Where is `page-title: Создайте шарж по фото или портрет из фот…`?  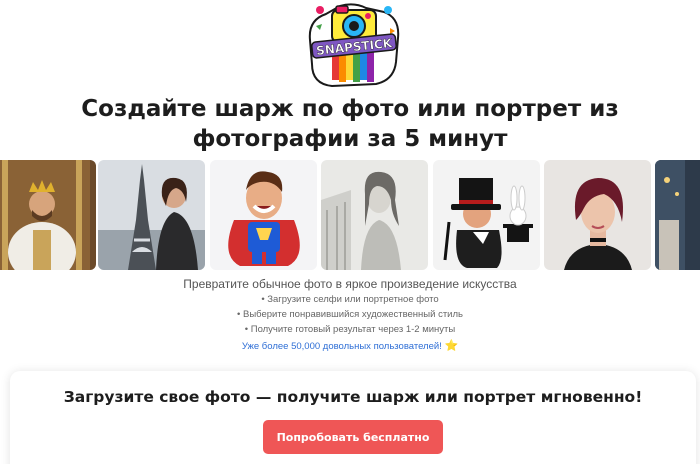 page-title: Создайте шарж по фото или портрет из фот… is located at coordinates (350, 124).